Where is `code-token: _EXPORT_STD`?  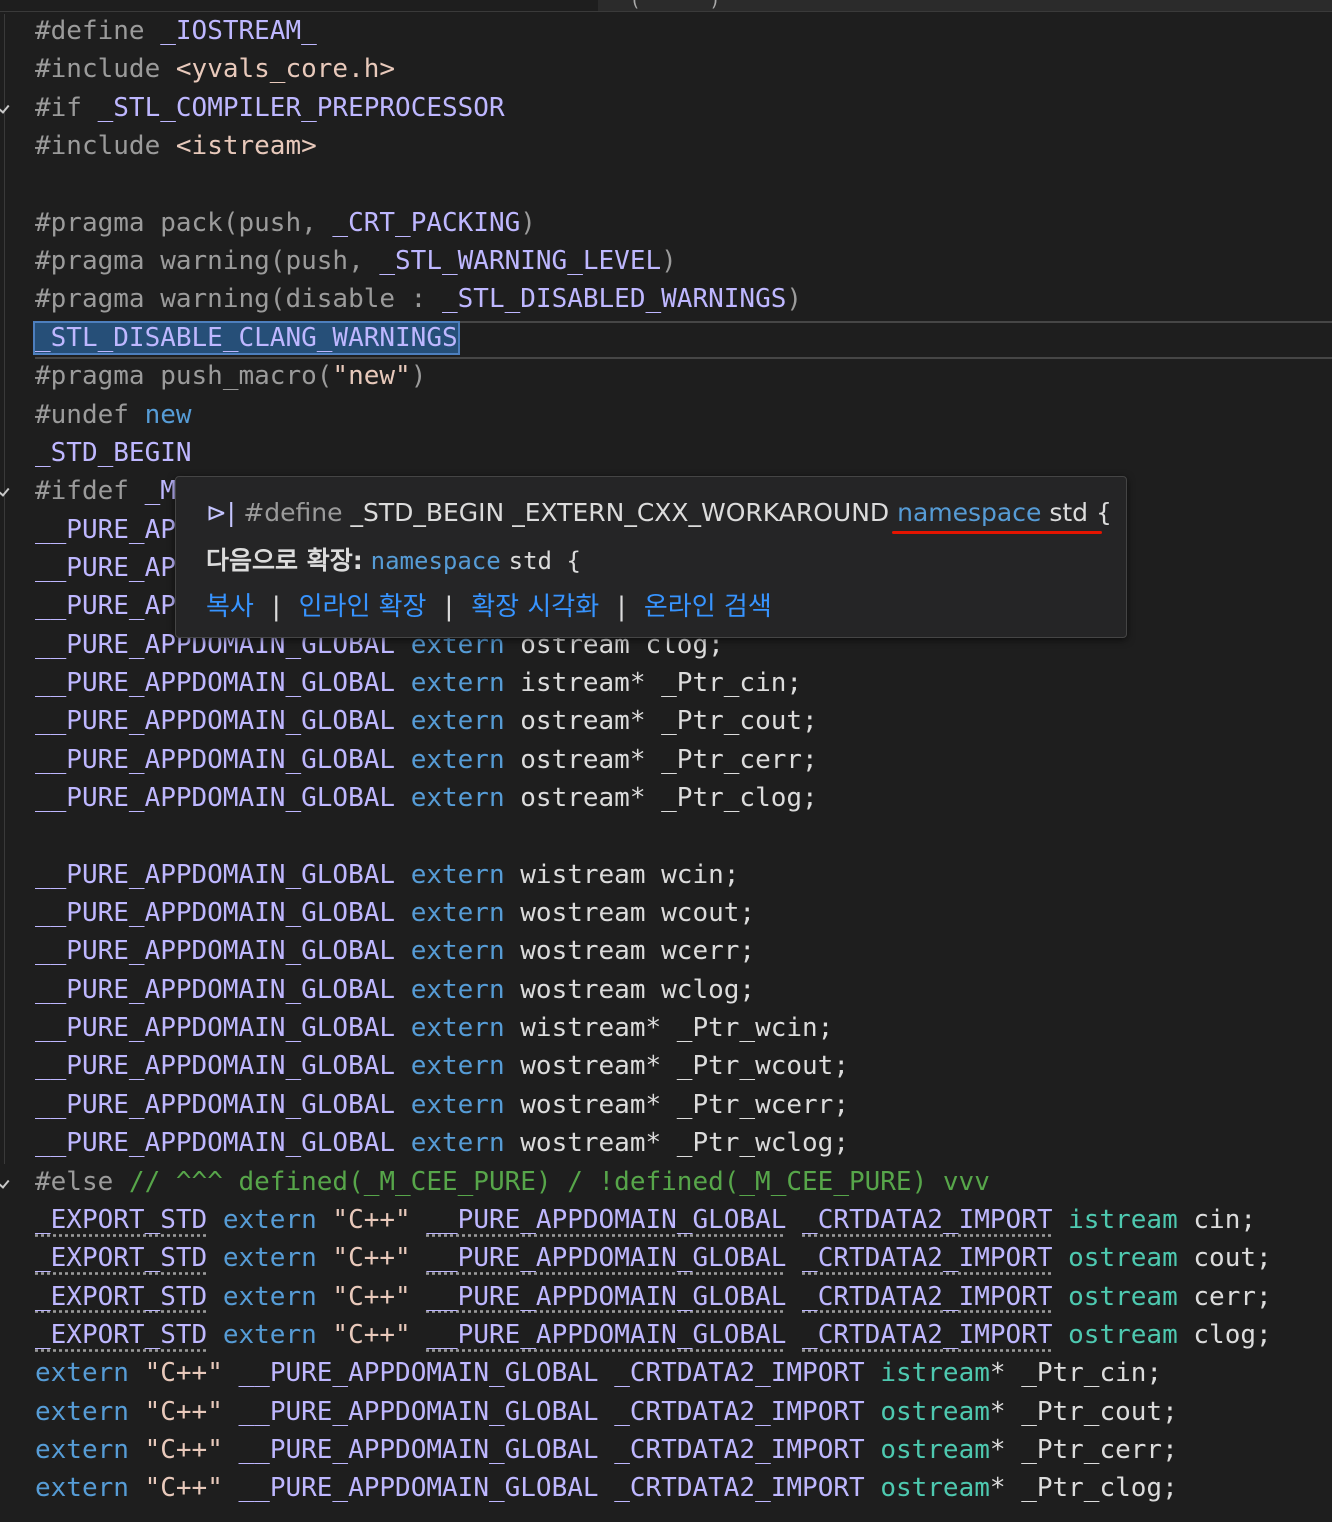 code-token: _EXPORT_STD is located at coordinates (121, 1258).